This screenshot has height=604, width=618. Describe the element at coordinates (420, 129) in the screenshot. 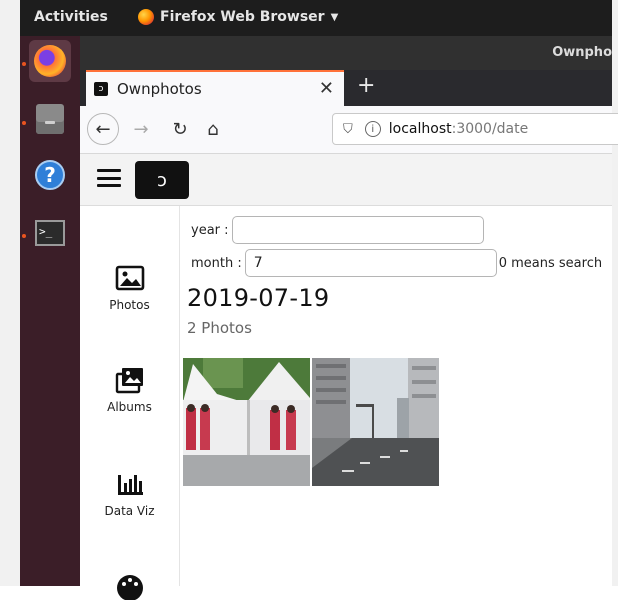

I see `url-host: localhost` at that location.